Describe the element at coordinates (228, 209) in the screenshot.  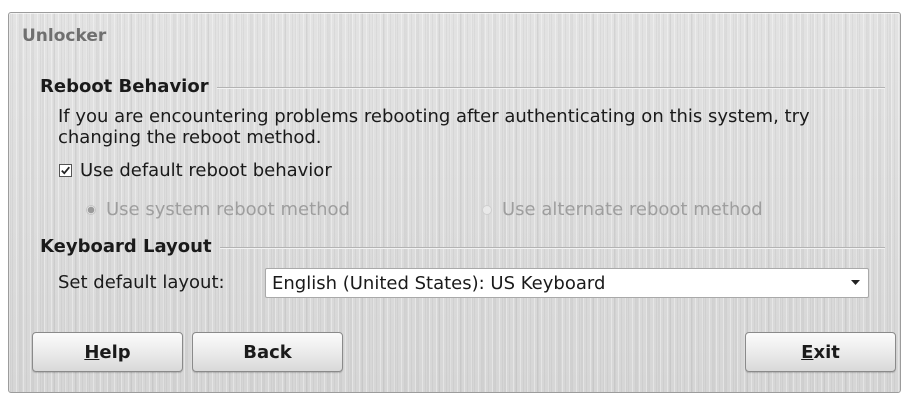
I see `system-reboot-label: Use system reboot method` at that location.